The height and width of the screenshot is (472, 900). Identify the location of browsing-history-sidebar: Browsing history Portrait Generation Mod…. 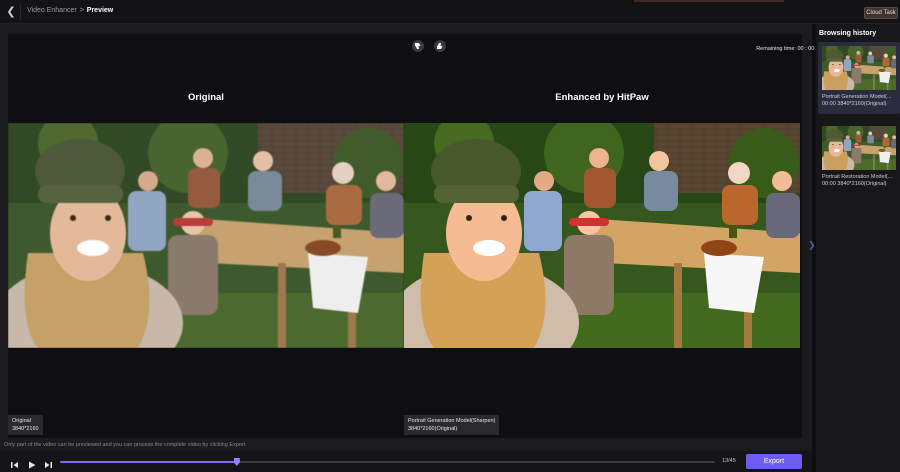
(858, 248).